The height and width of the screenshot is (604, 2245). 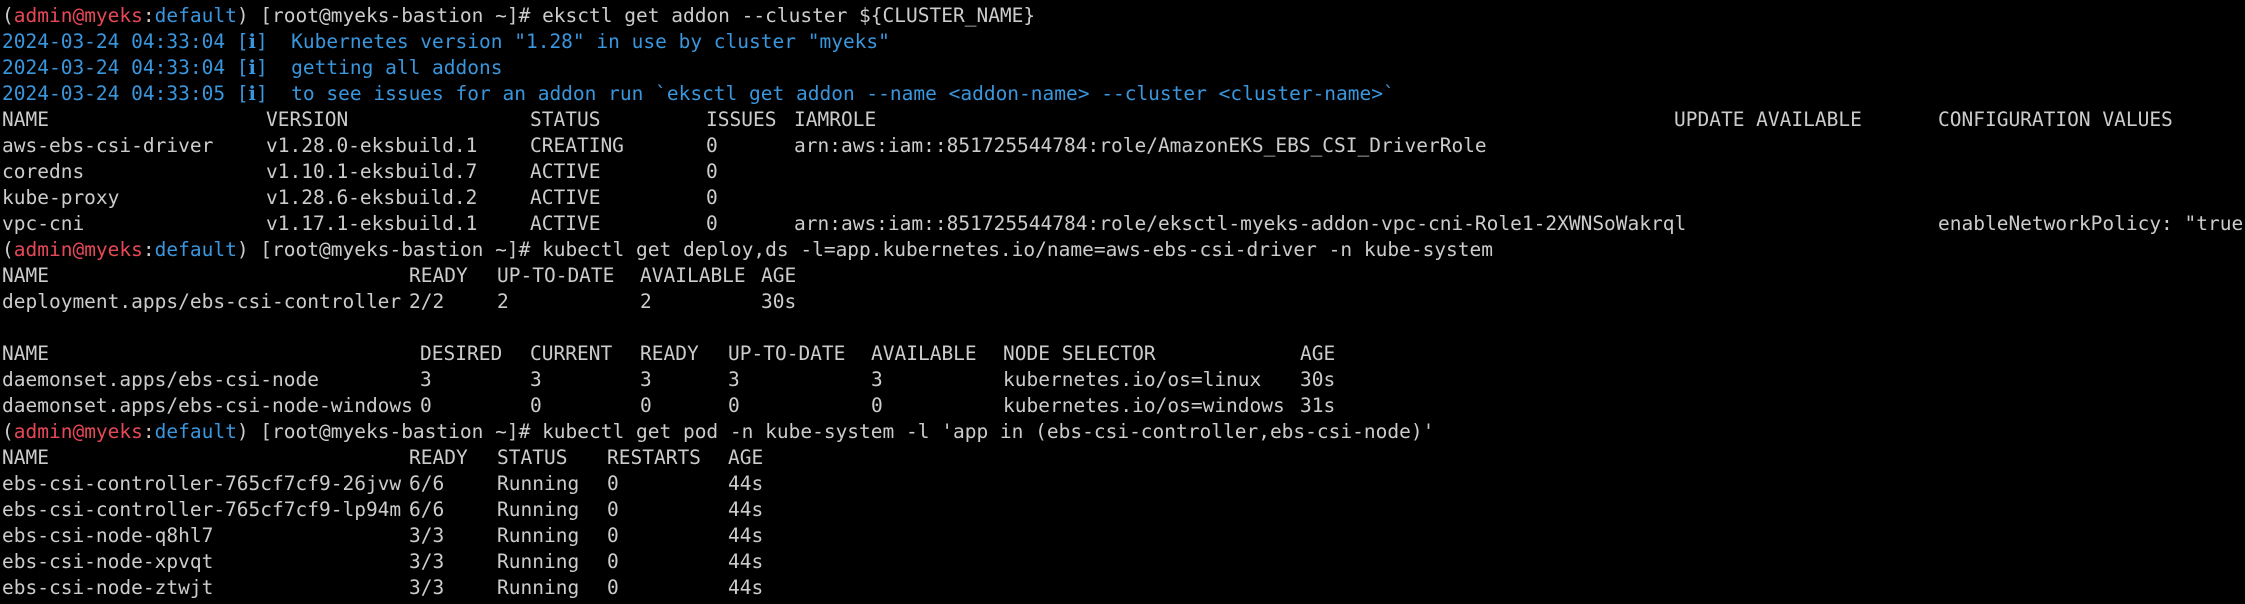 What do you see at coordinates (565, 223) in the screenshot?
I see `table-cell: ACTIVE` at bounding box center [565, 223].